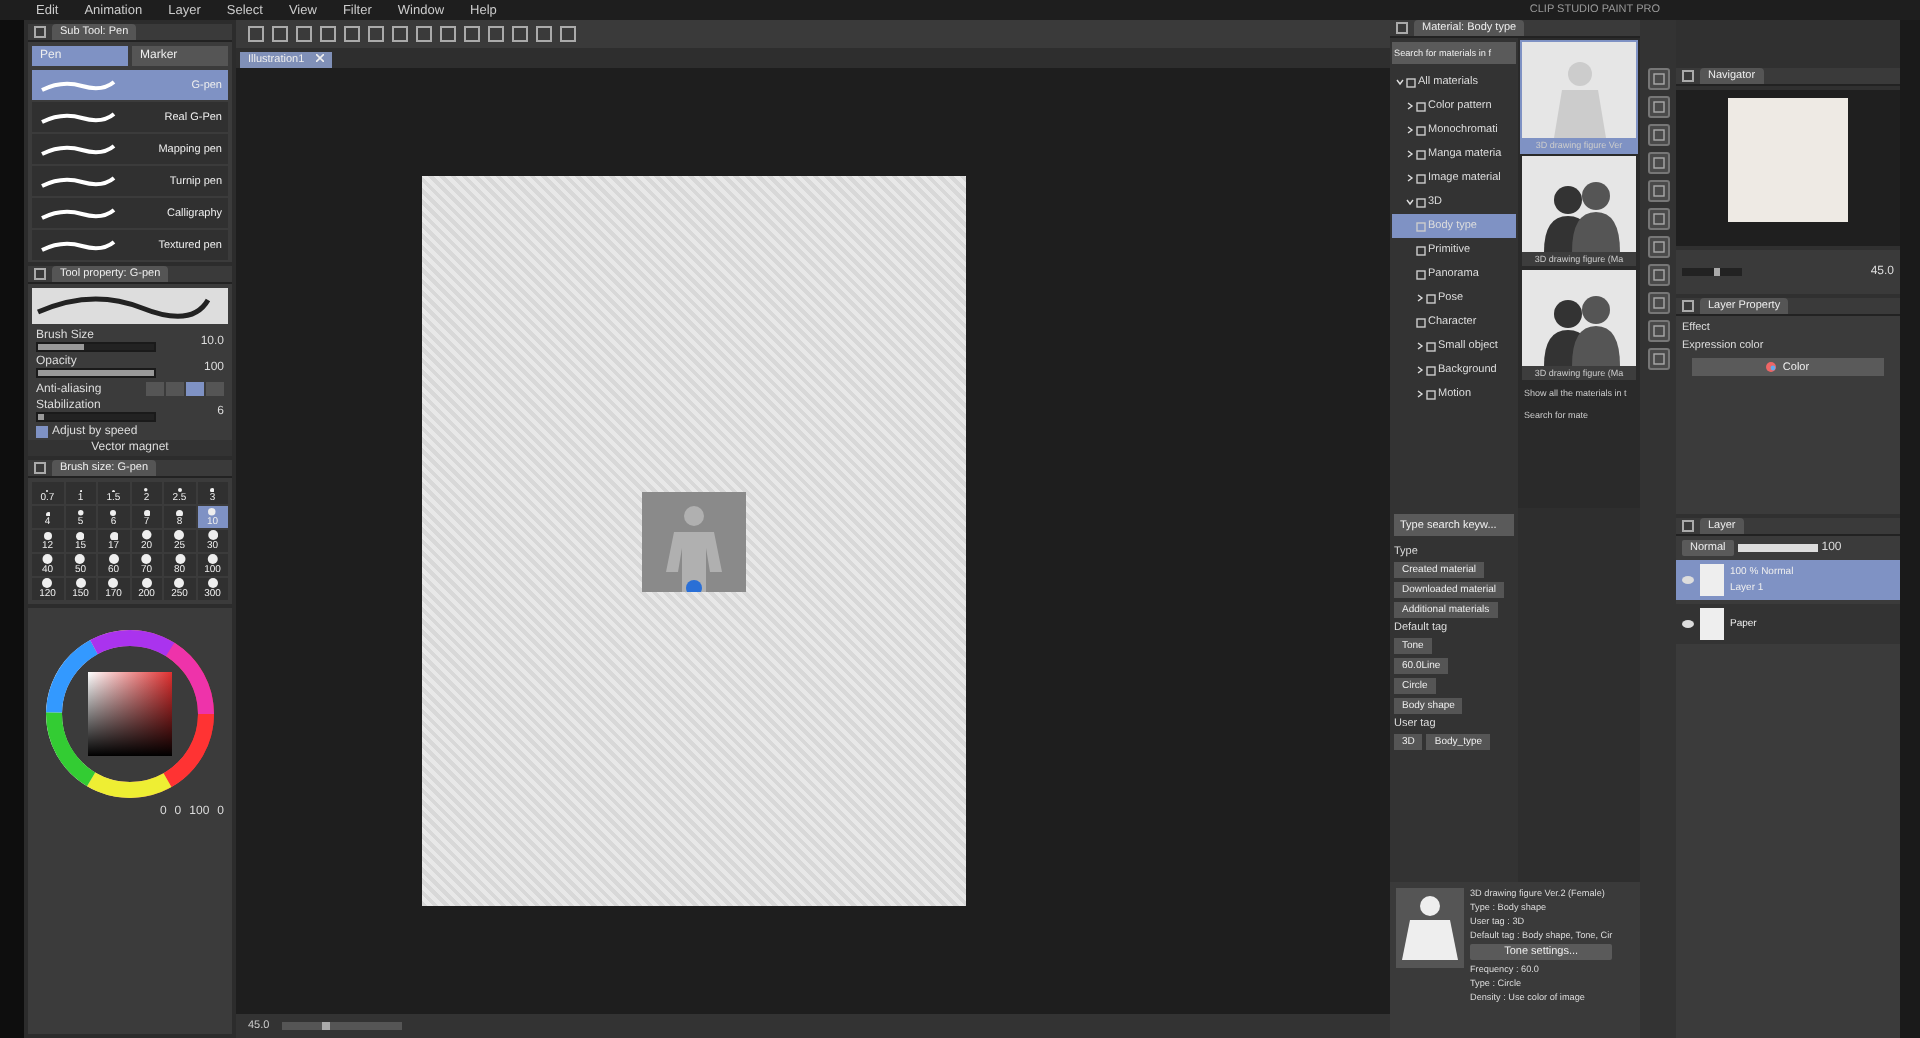 This screenshot has height=1038, width=1920. What do you see at coordinates (42, 432) in the screenshot?
I see `checkbox` at bounding box center [42, 432].